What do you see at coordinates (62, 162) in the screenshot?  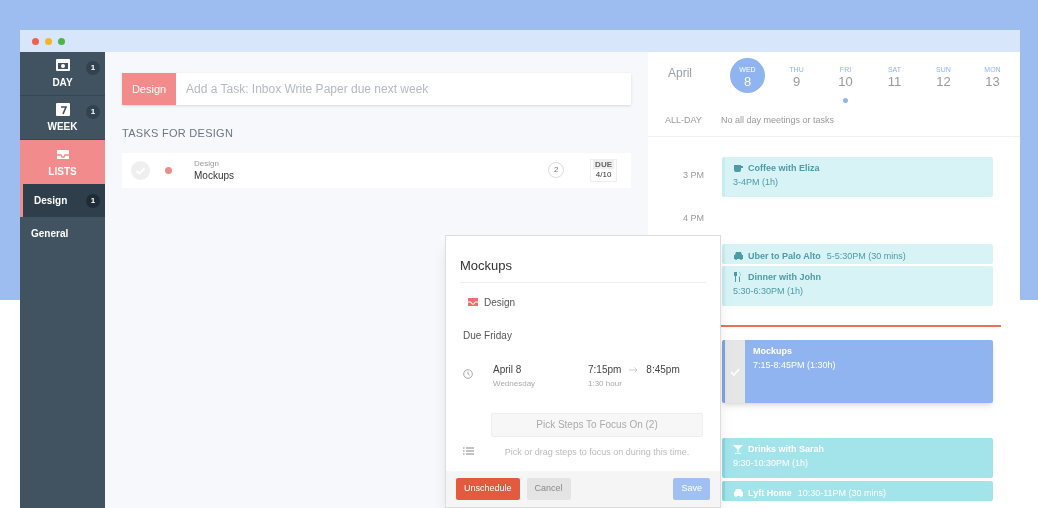 I see `nav-tab: LISTS` at bounding box center [62, 162].